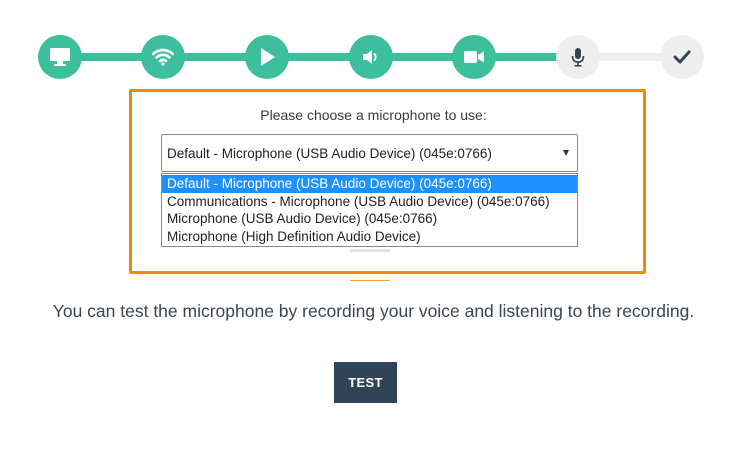  What do you see at coordinates (373, 115) in the screenshot?
I see `microphone-prompt: Please choose a microphone to use:` at bounding box center [373, 115].